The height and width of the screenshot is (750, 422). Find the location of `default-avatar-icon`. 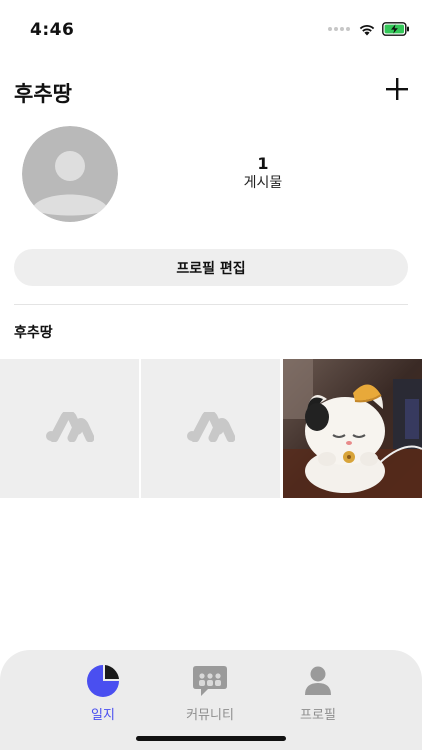

default-avatar-icon is located at coordinates (70, 174).